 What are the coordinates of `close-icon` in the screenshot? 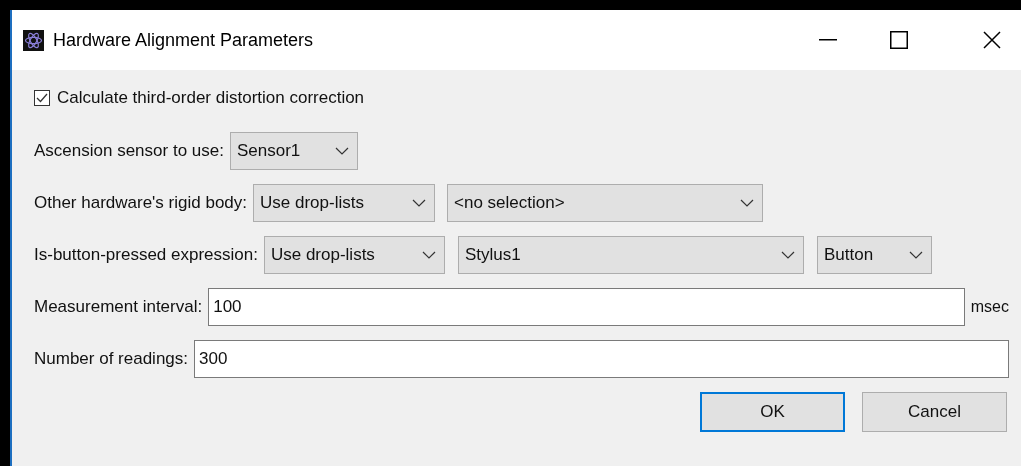 It's located at (992, 40).